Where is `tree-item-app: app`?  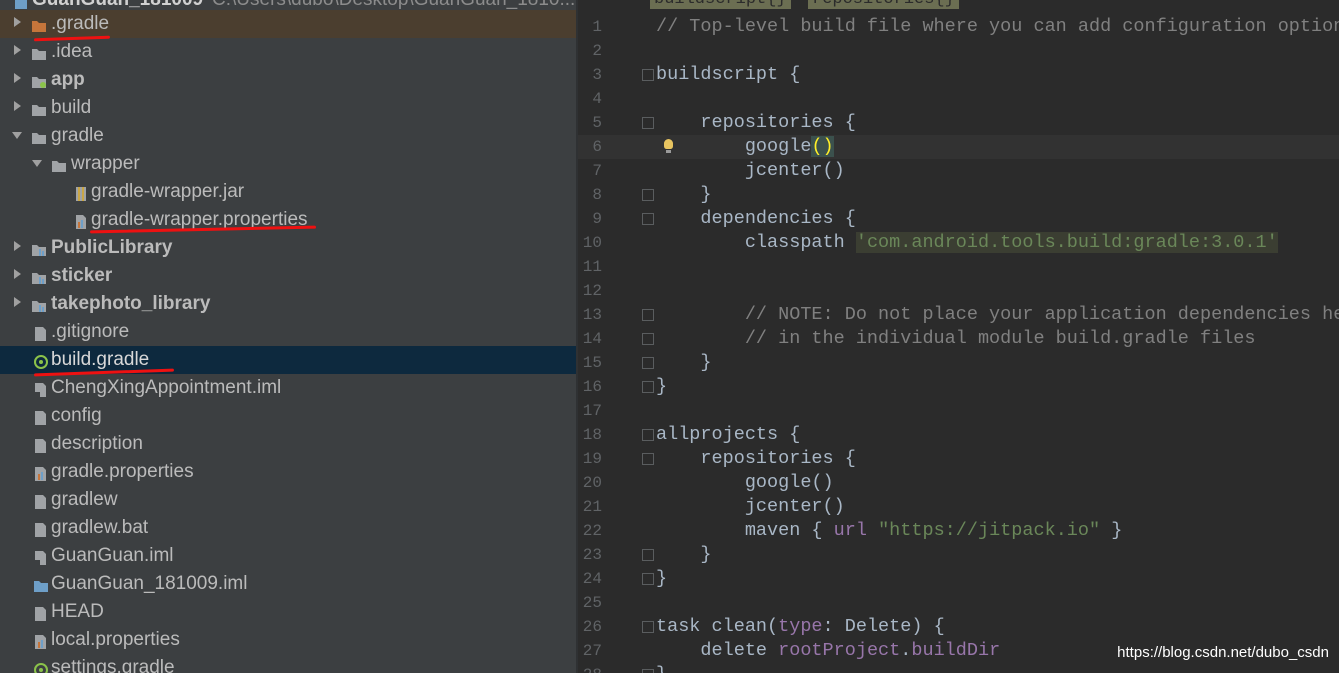
tree-item-app: app is located at coordinates (288, 80).